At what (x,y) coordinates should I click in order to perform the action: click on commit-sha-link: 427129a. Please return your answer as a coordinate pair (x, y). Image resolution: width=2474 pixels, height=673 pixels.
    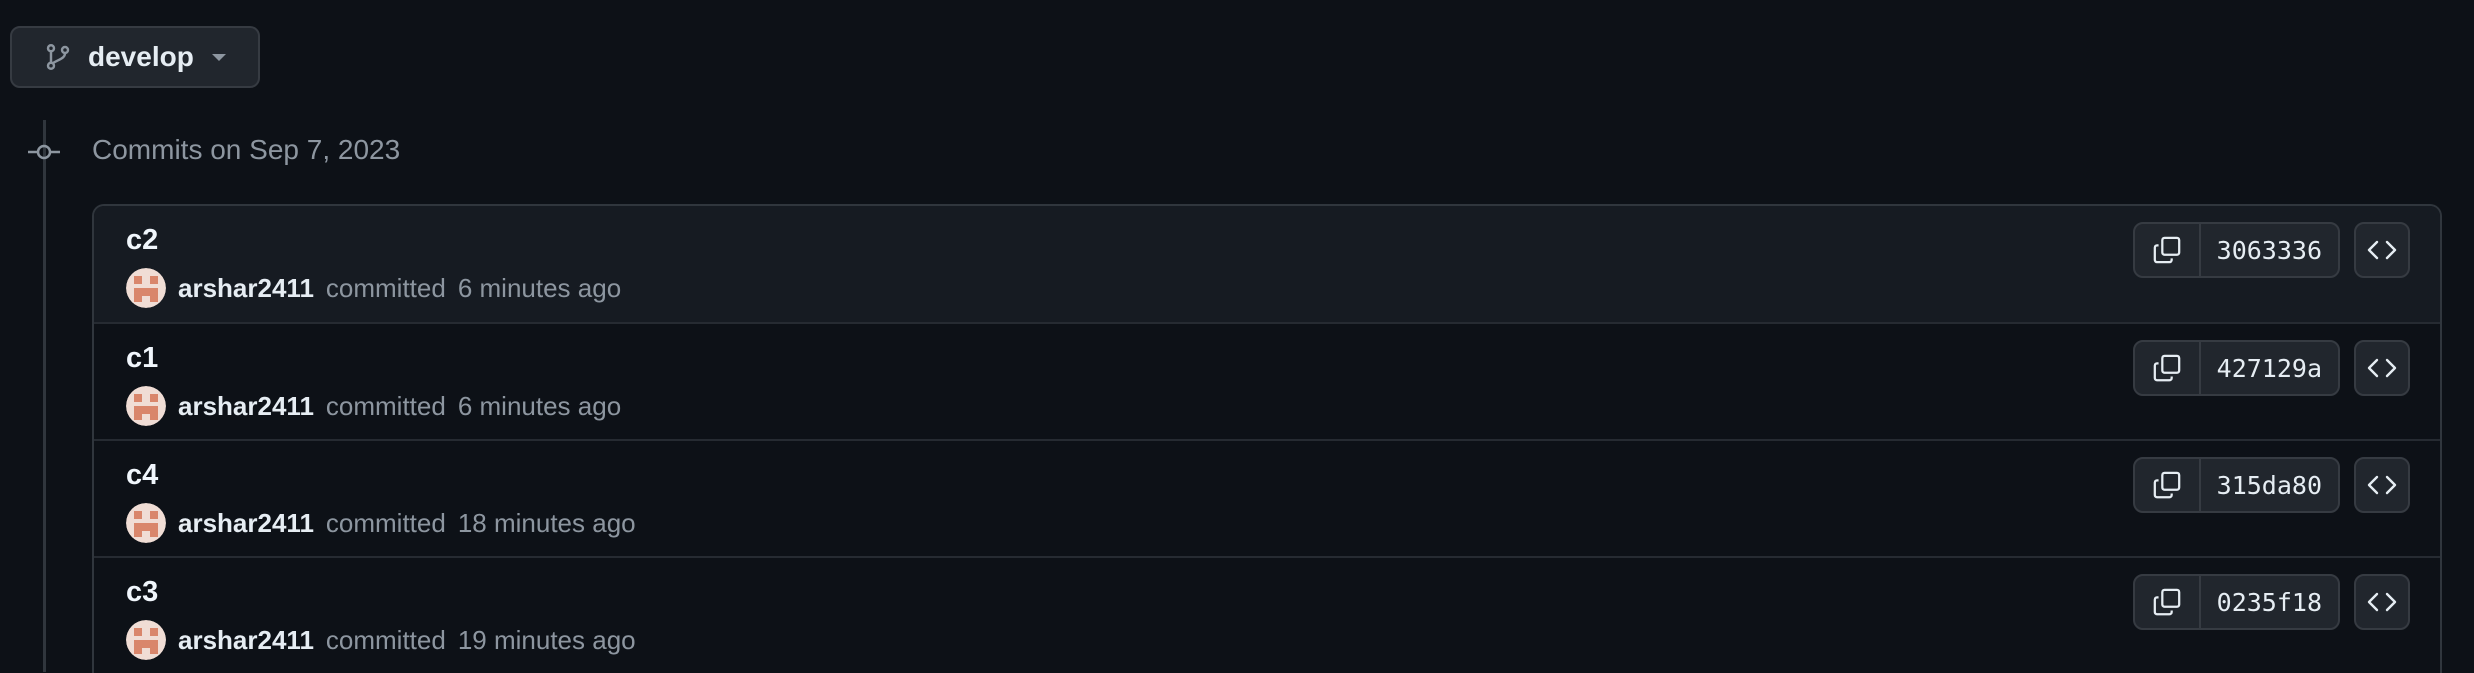
    Looking at the image, I should click on (2269, 368).